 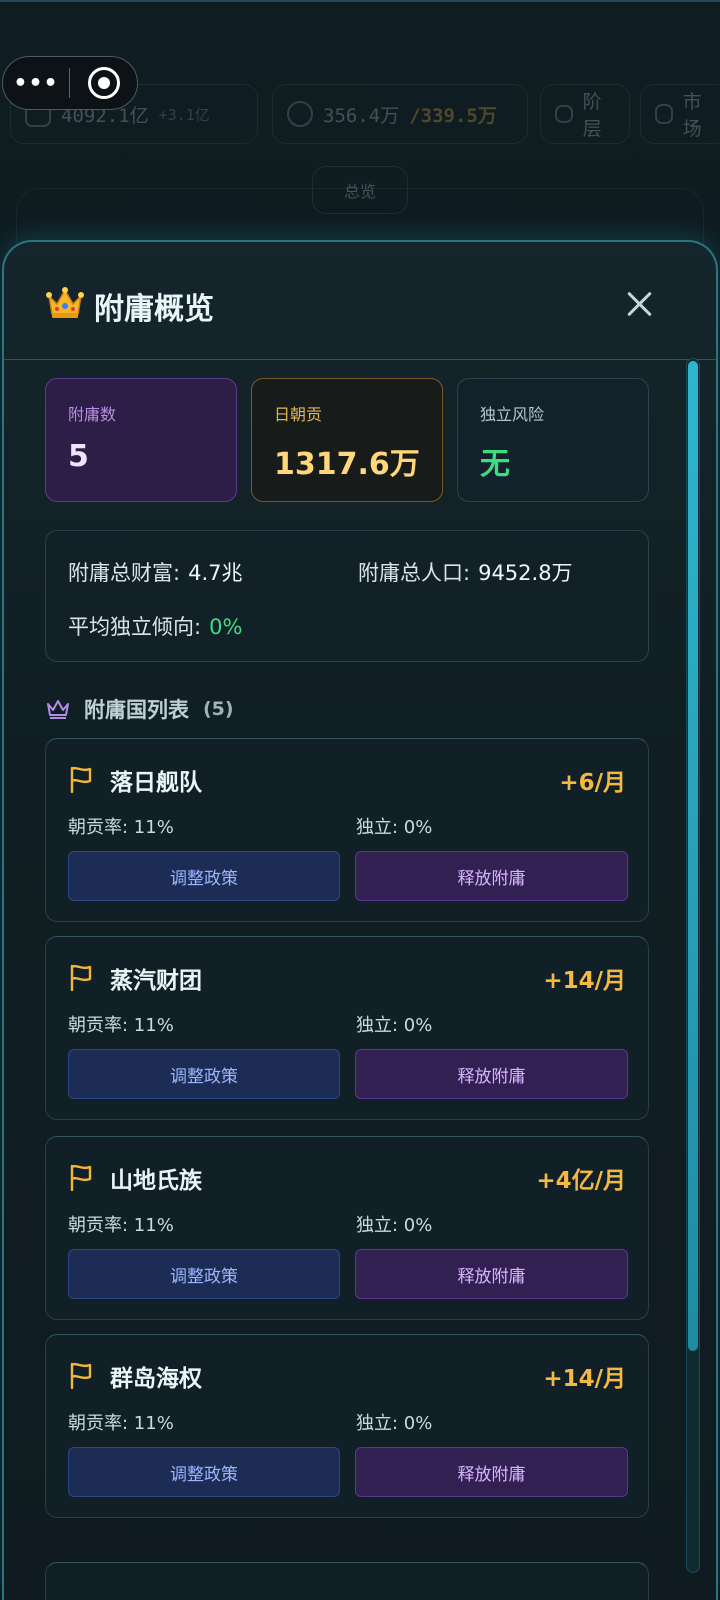 What do you see at coordinates (347, 830) in the screenshot?
I see `vassal-card: 落日舰队 +6/月 朝贡率: 11% 独立: 0% 调整政策 释放附庸` at bounding box center [347, 830].